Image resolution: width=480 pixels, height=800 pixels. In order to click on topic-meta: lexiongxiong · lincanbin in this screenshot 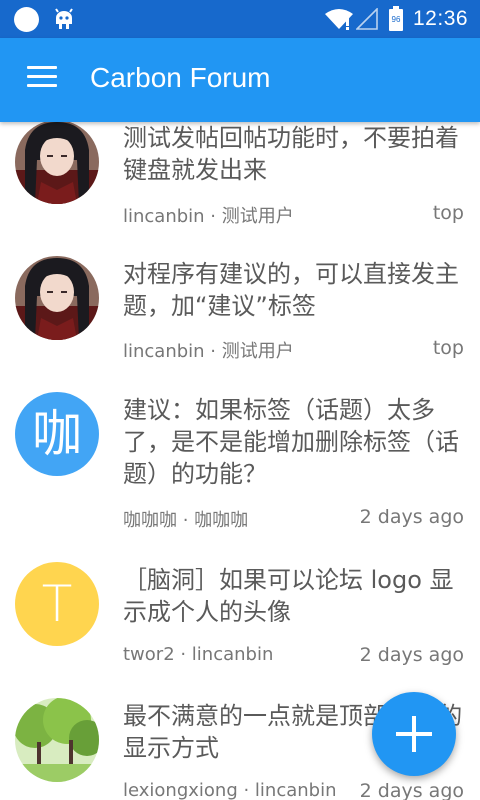, I will do `click(230, 790)`.